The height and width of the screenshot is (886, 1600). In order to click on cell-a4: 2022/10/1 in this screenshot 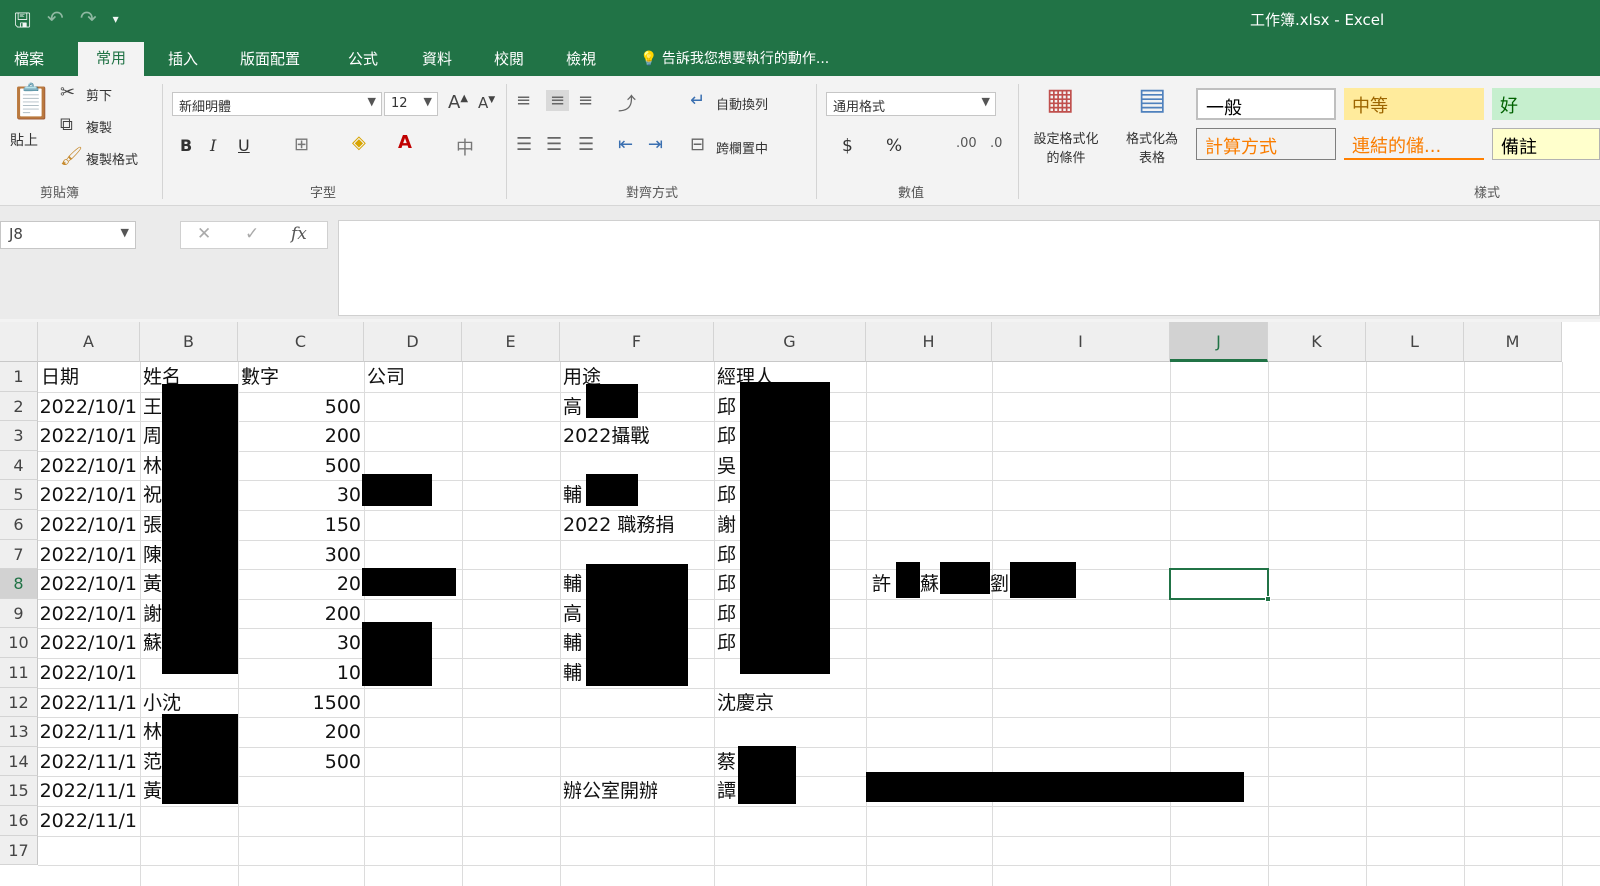, I will do `click(87, 466)`.